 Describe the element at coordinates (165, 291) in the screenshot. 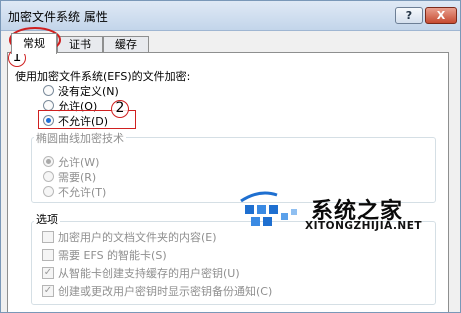

I see `checkbox-key-backup-notify-label: 创建或更改用户密钥时显示密钥备份通知(C)` at that location.